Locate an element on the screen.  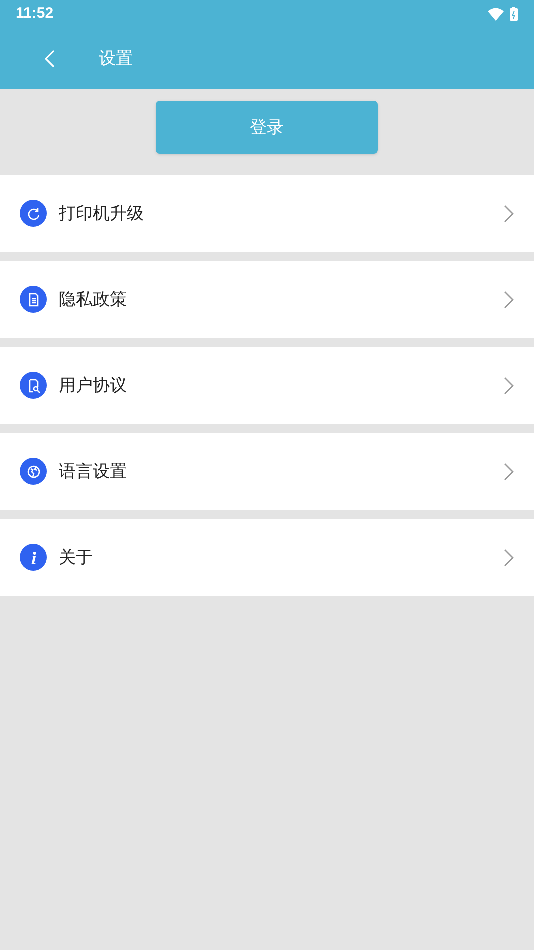
settings-row: 隐私政策 is located at coordinates (267, 299).